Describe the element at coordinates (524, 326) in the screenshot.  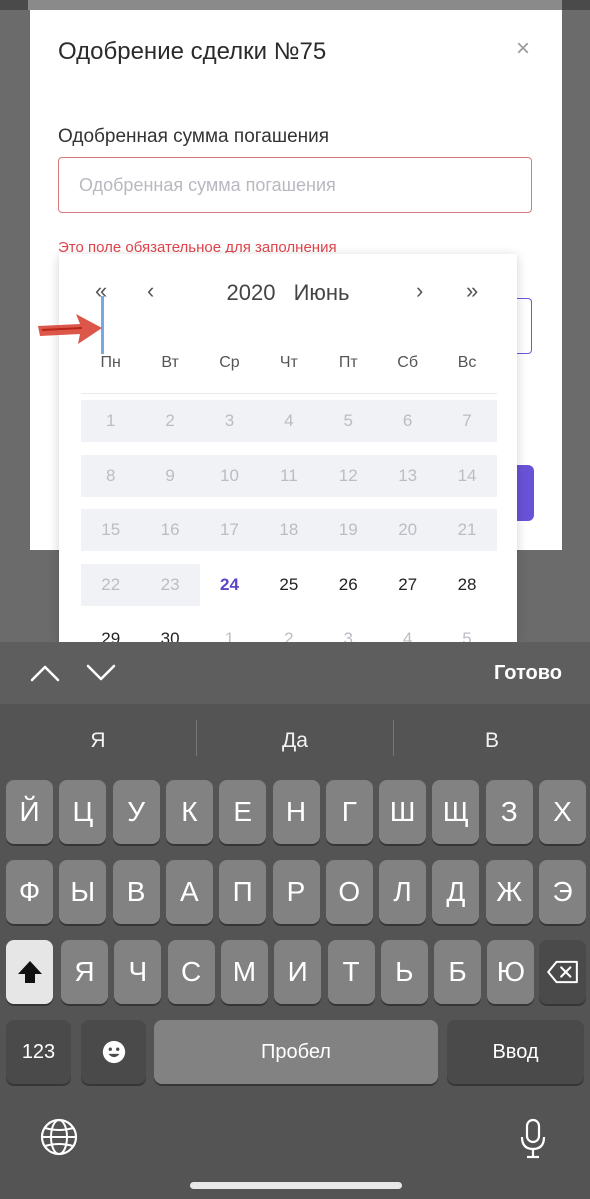
I see `date-input` at that location.